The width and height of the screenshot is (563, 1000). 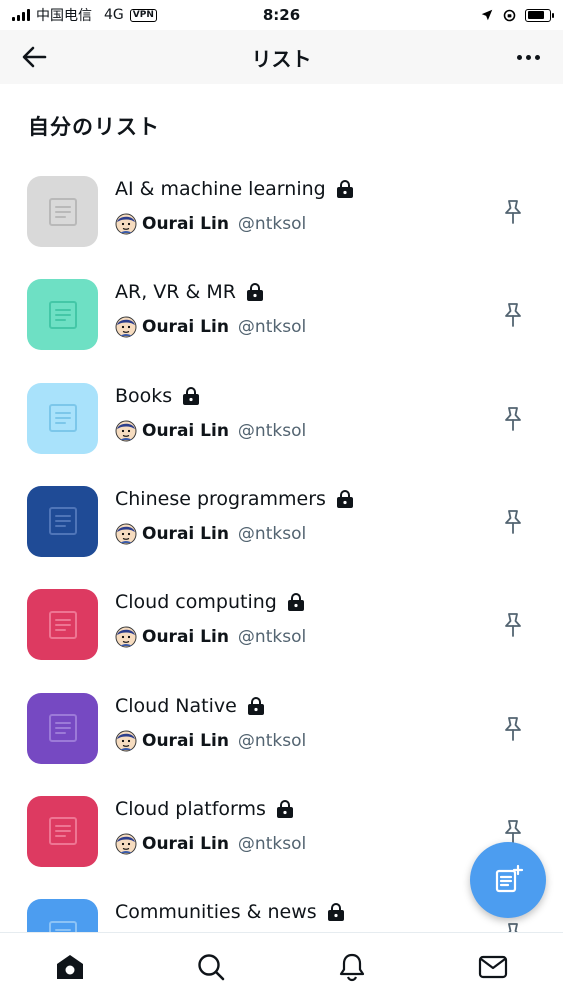 I want to click on list-name: Cloud Native, so click(x=176, y=705).